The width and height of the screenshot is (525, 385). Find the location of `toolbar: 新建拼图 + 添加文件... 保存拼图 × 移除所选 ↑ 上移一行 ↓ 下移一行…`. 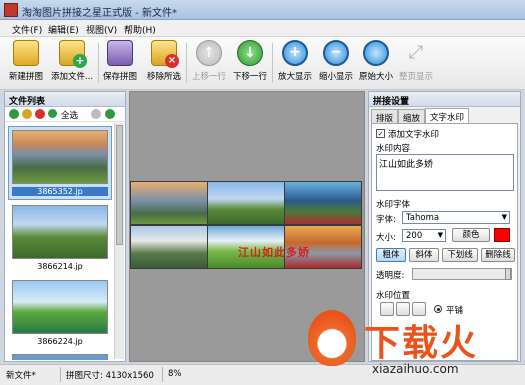

toolbar: 新建拼图 + 添加文件... 保存拼图 × 移除所选 ↑ 上移一行 ↓ 下移一行… is located at coordinates (262, 63).